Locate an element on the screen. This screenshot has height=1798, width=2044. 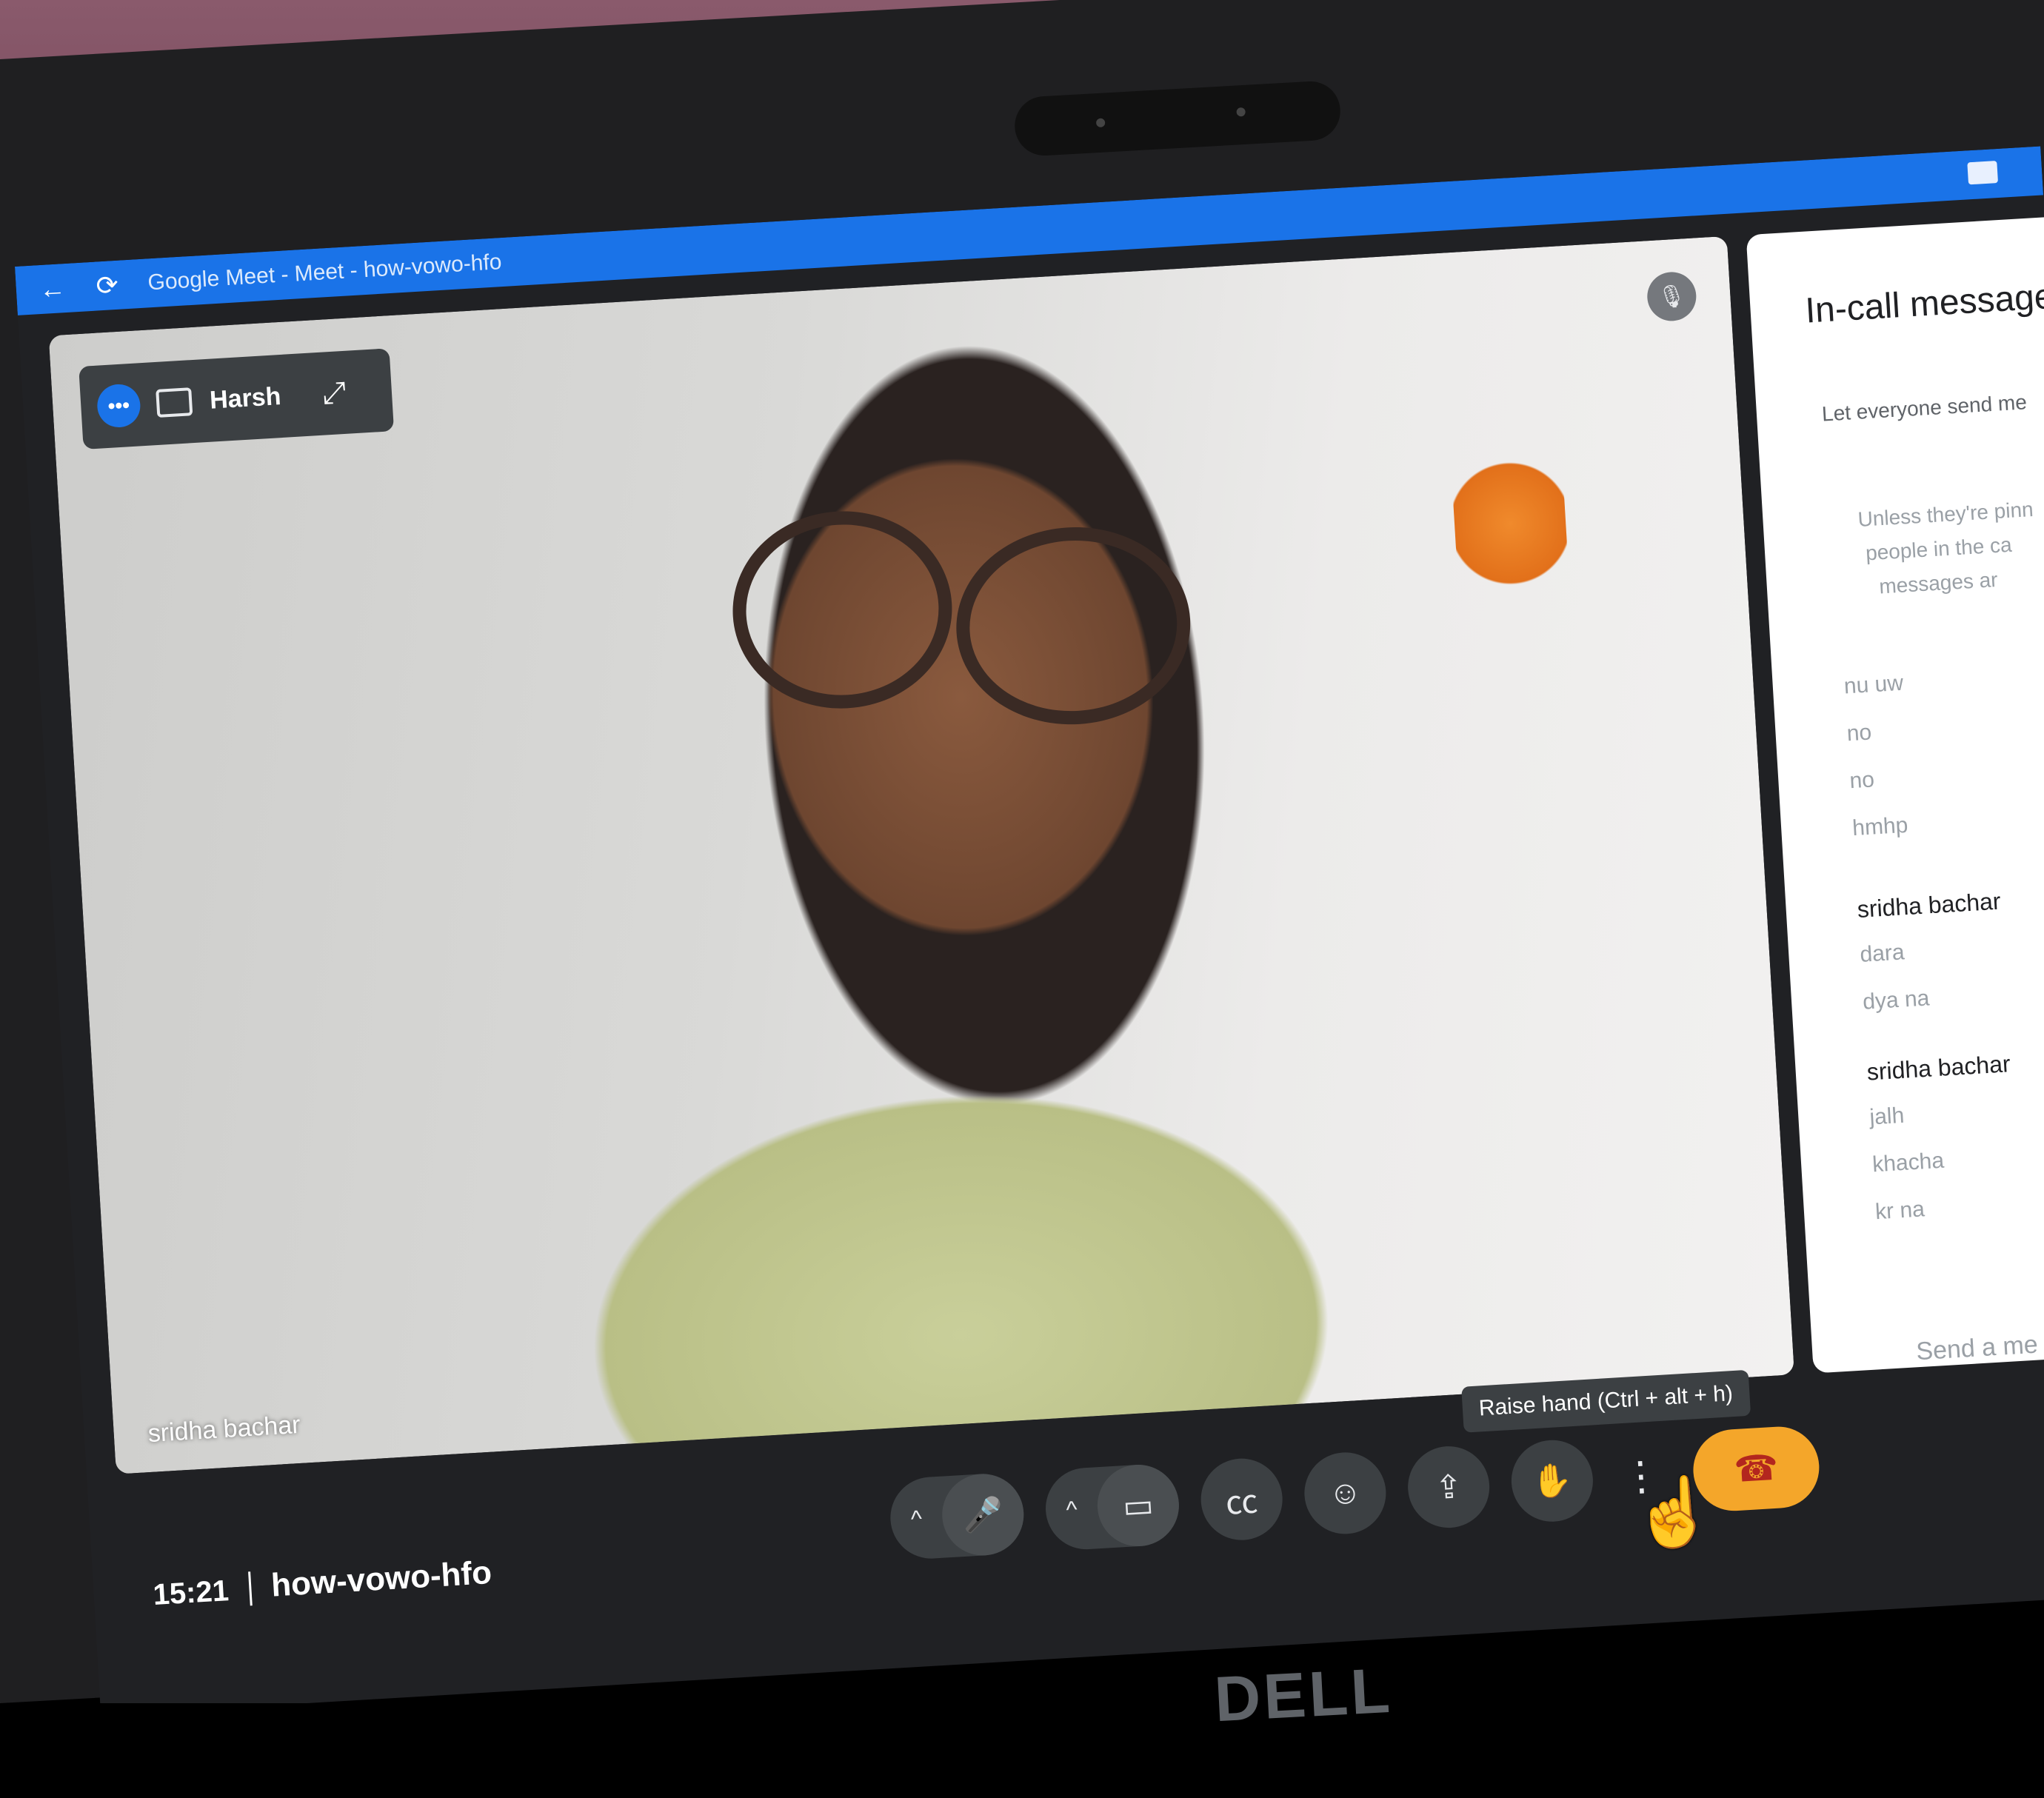
captions-icon: ㏄ is located at coordinates (1241, 1499).